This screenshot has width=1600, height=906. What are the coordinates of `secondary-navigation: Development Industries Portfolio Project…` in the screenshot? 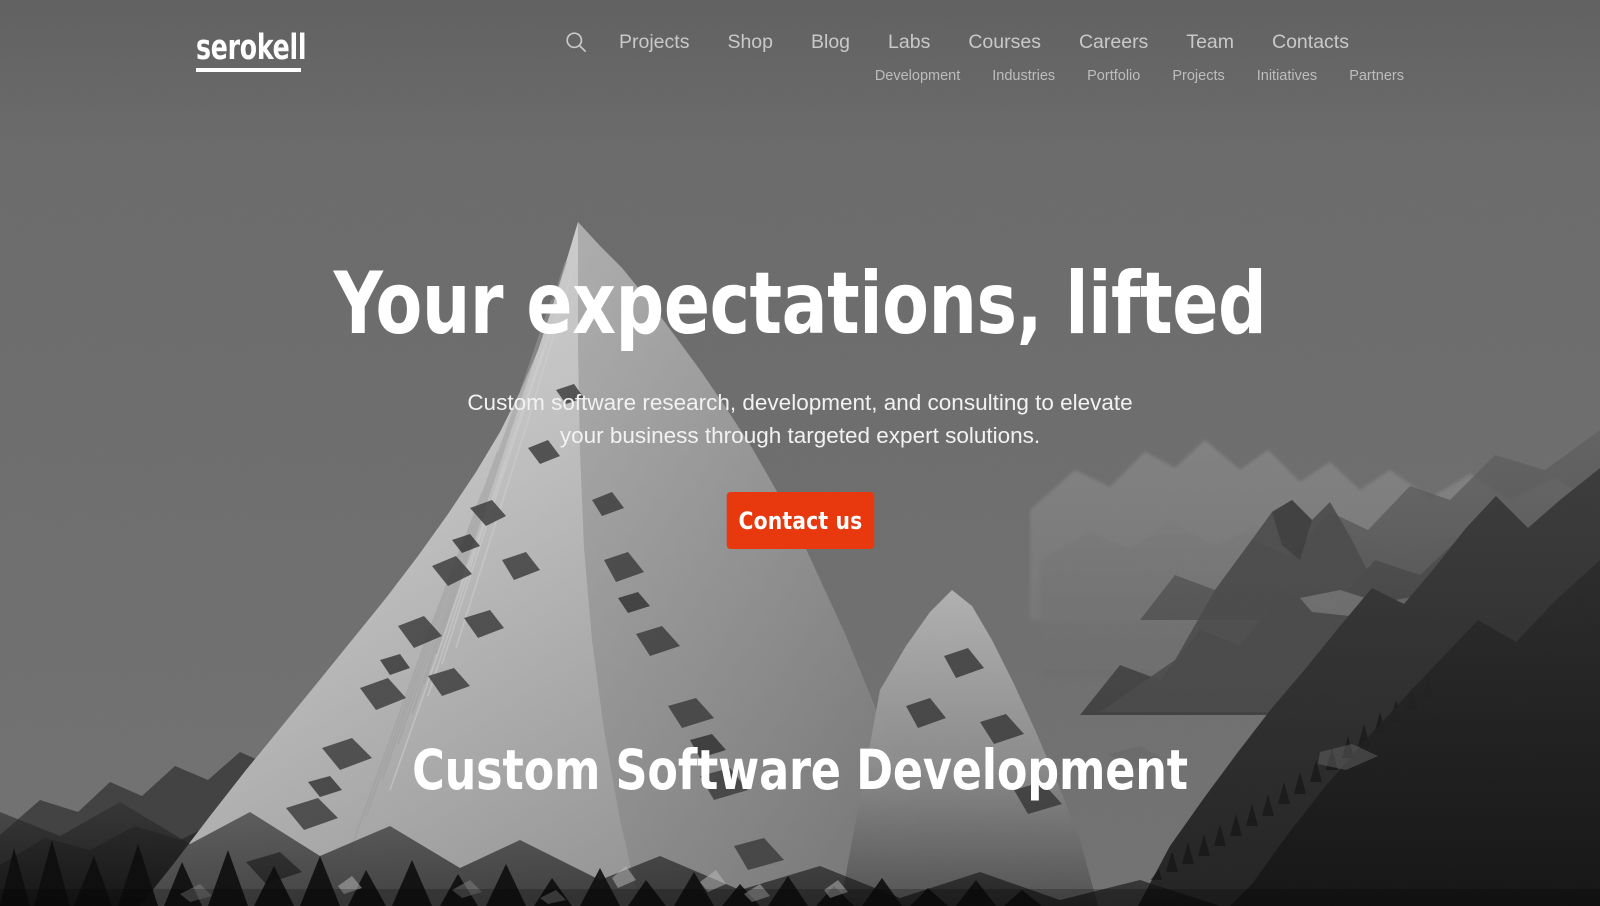 It's located at (1131, 76).